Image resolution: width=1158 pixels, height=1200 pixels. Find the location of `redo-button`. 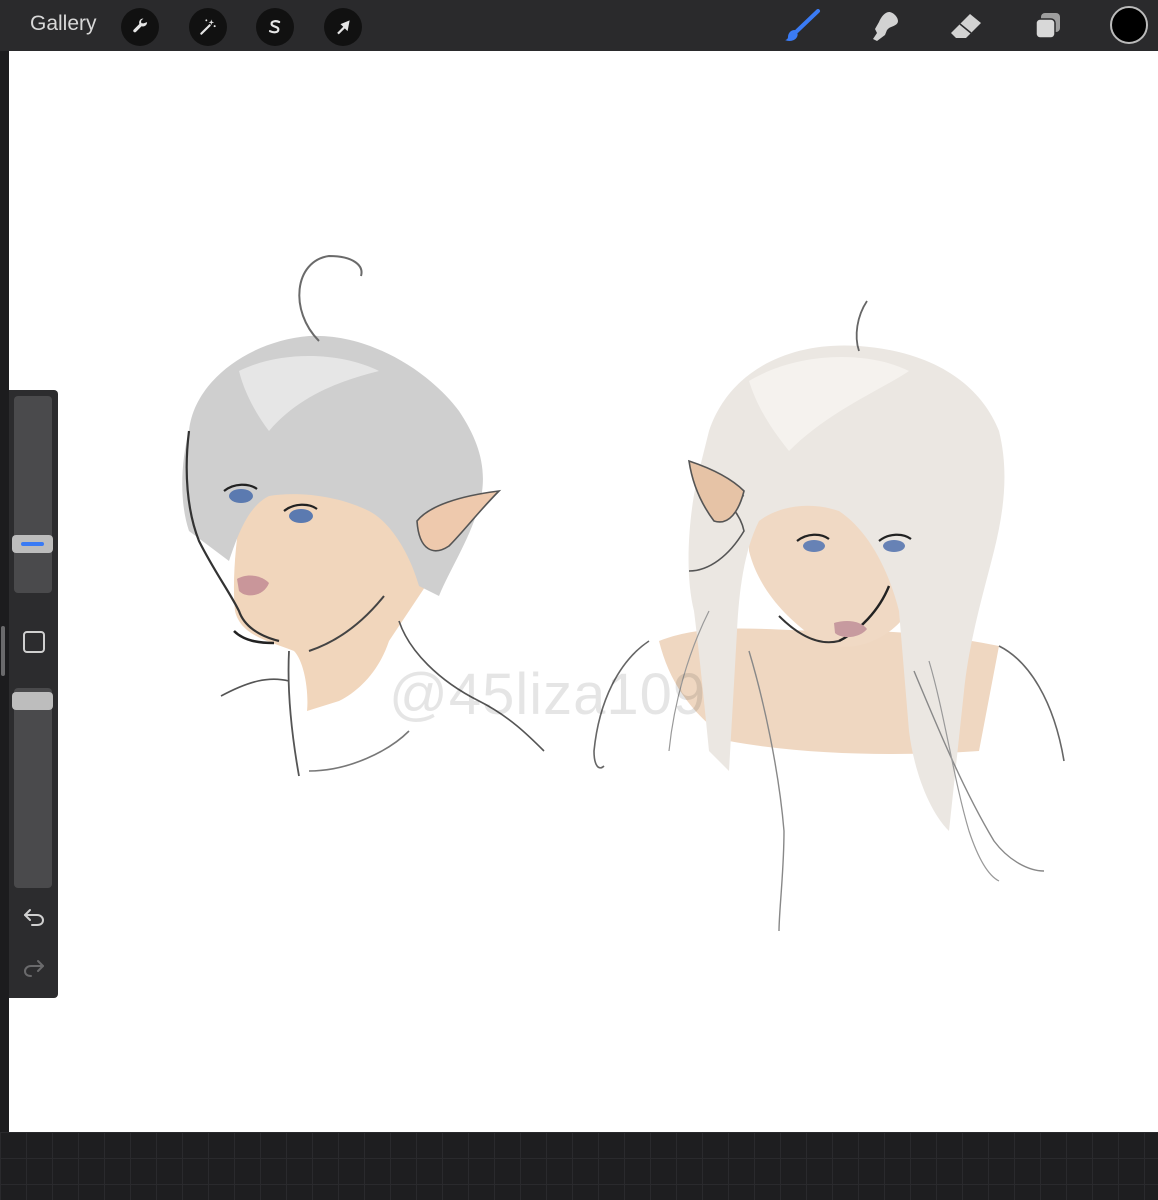

redo-button is located at coordinates (34, 968).